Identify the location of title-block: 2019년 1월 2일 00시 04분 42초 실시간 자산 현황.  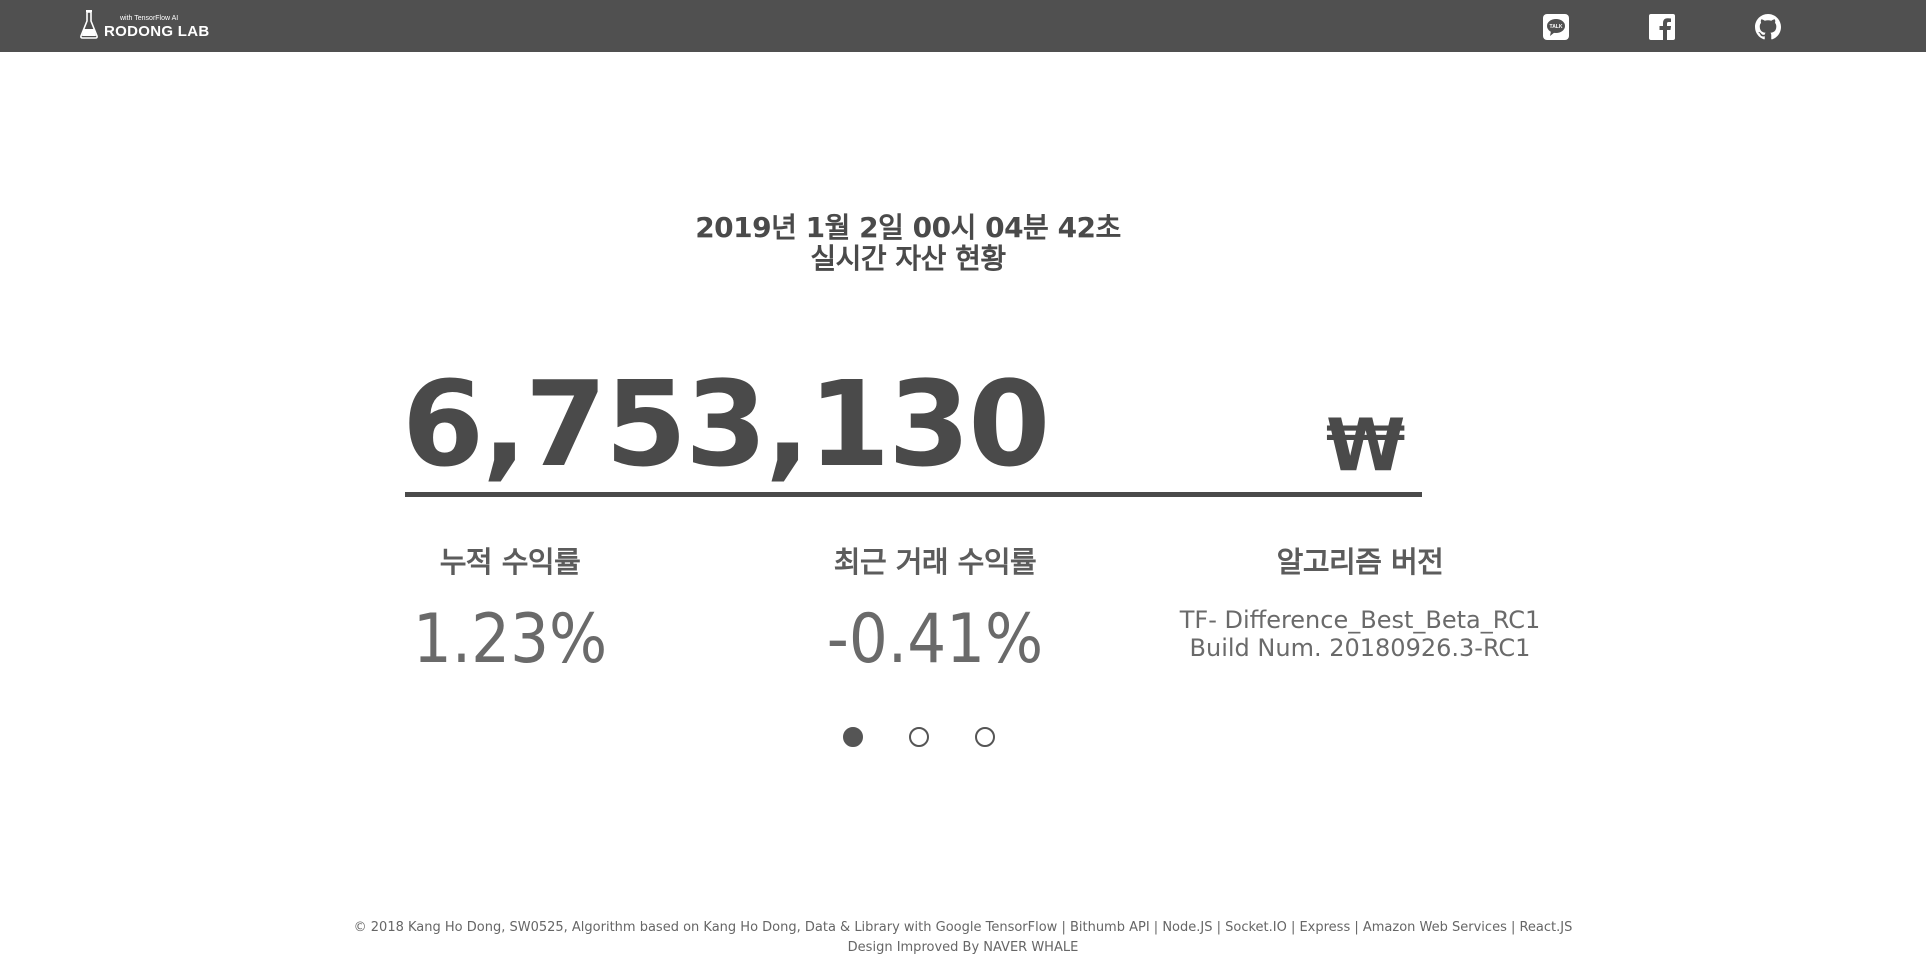
(908, 243).